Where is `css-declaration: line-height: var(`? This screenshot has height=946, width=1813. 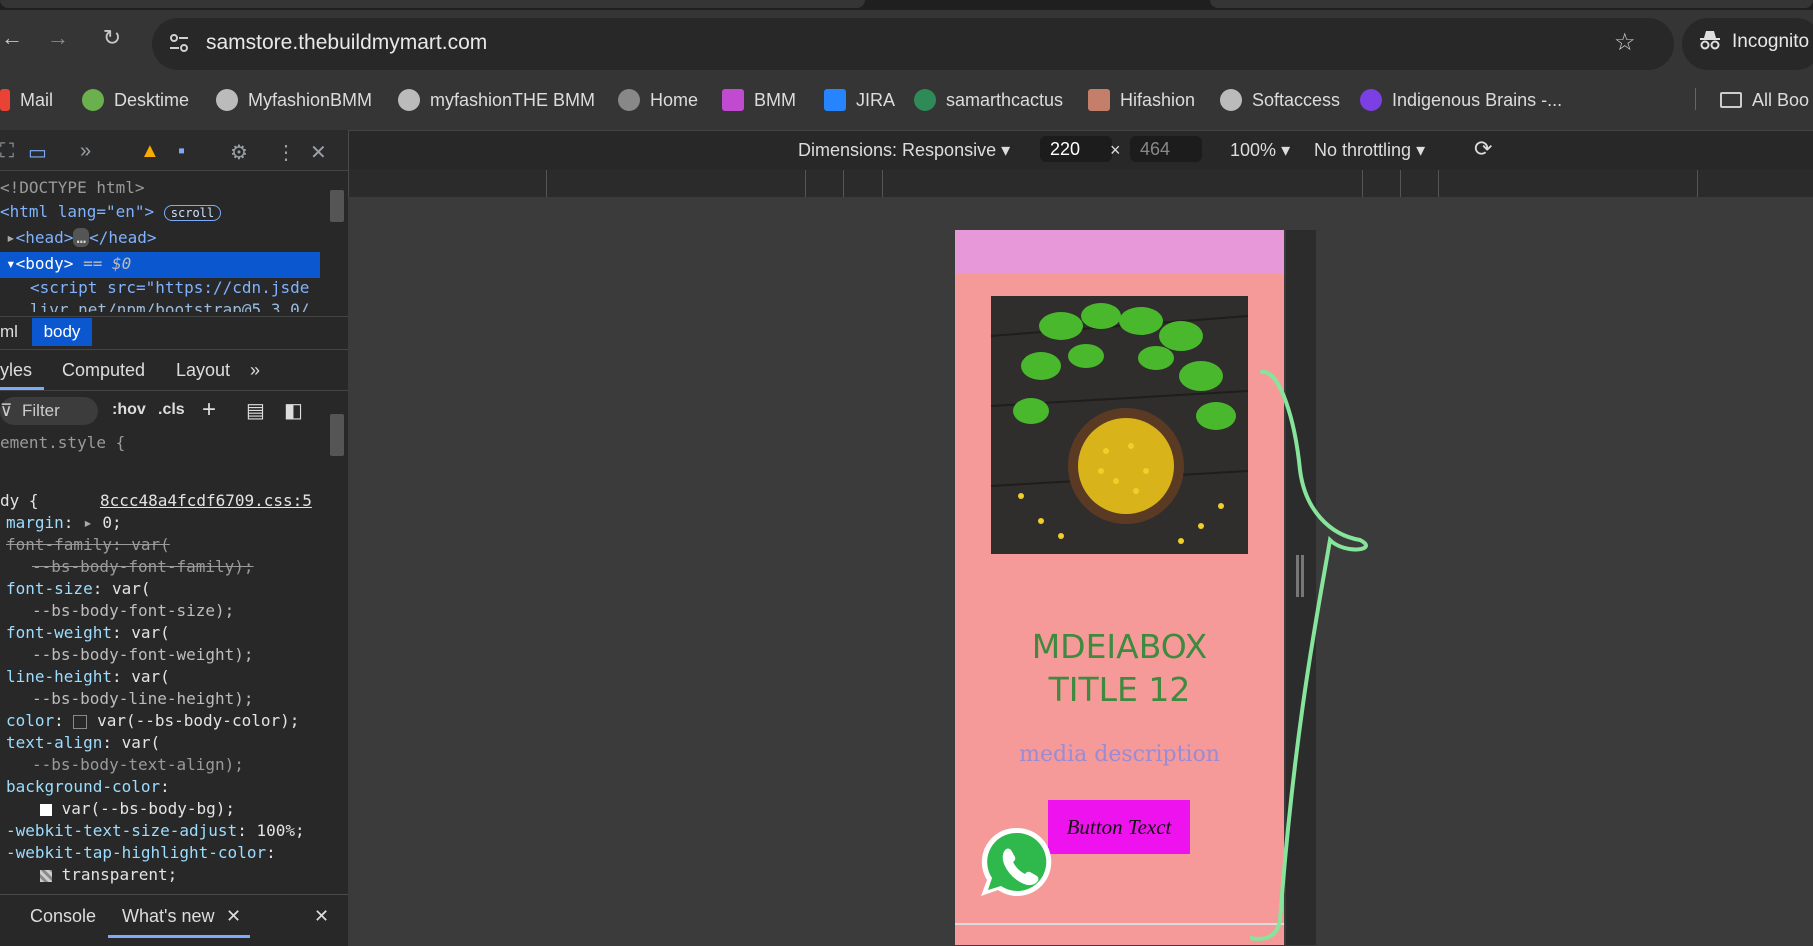 css-declaration: line-height: var( is located at coordinates (88, 677).